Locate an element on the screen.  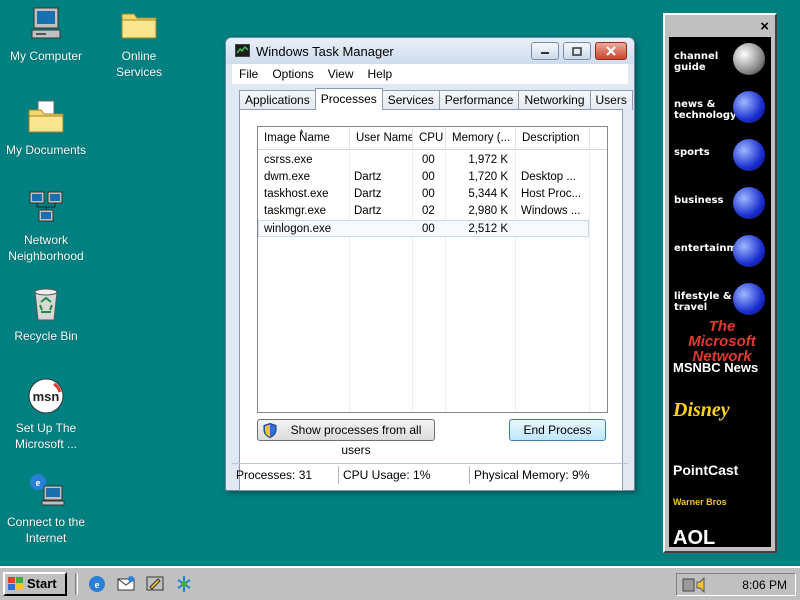
channel-guide-button: channel guide is located at coordinates (720, 60).